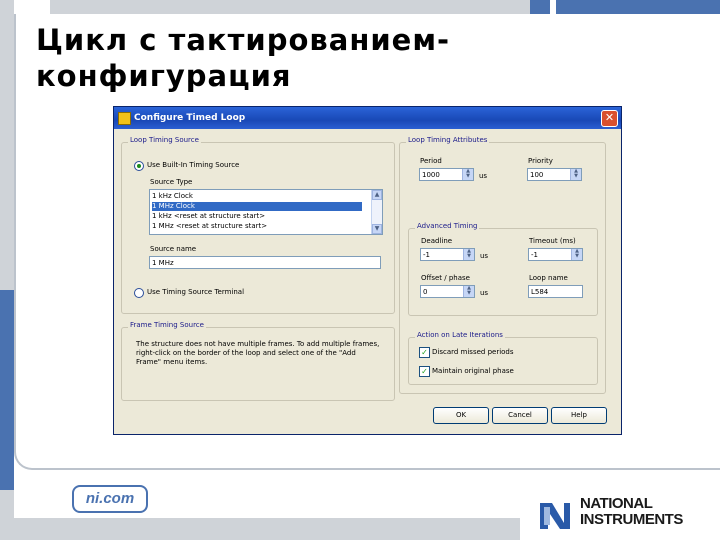 The image size is (720, 540). What do you see at coordinates (265, 262) in the screenshot?
I see `source-name-field: 1 MHz` at bounding box center [265, 262].